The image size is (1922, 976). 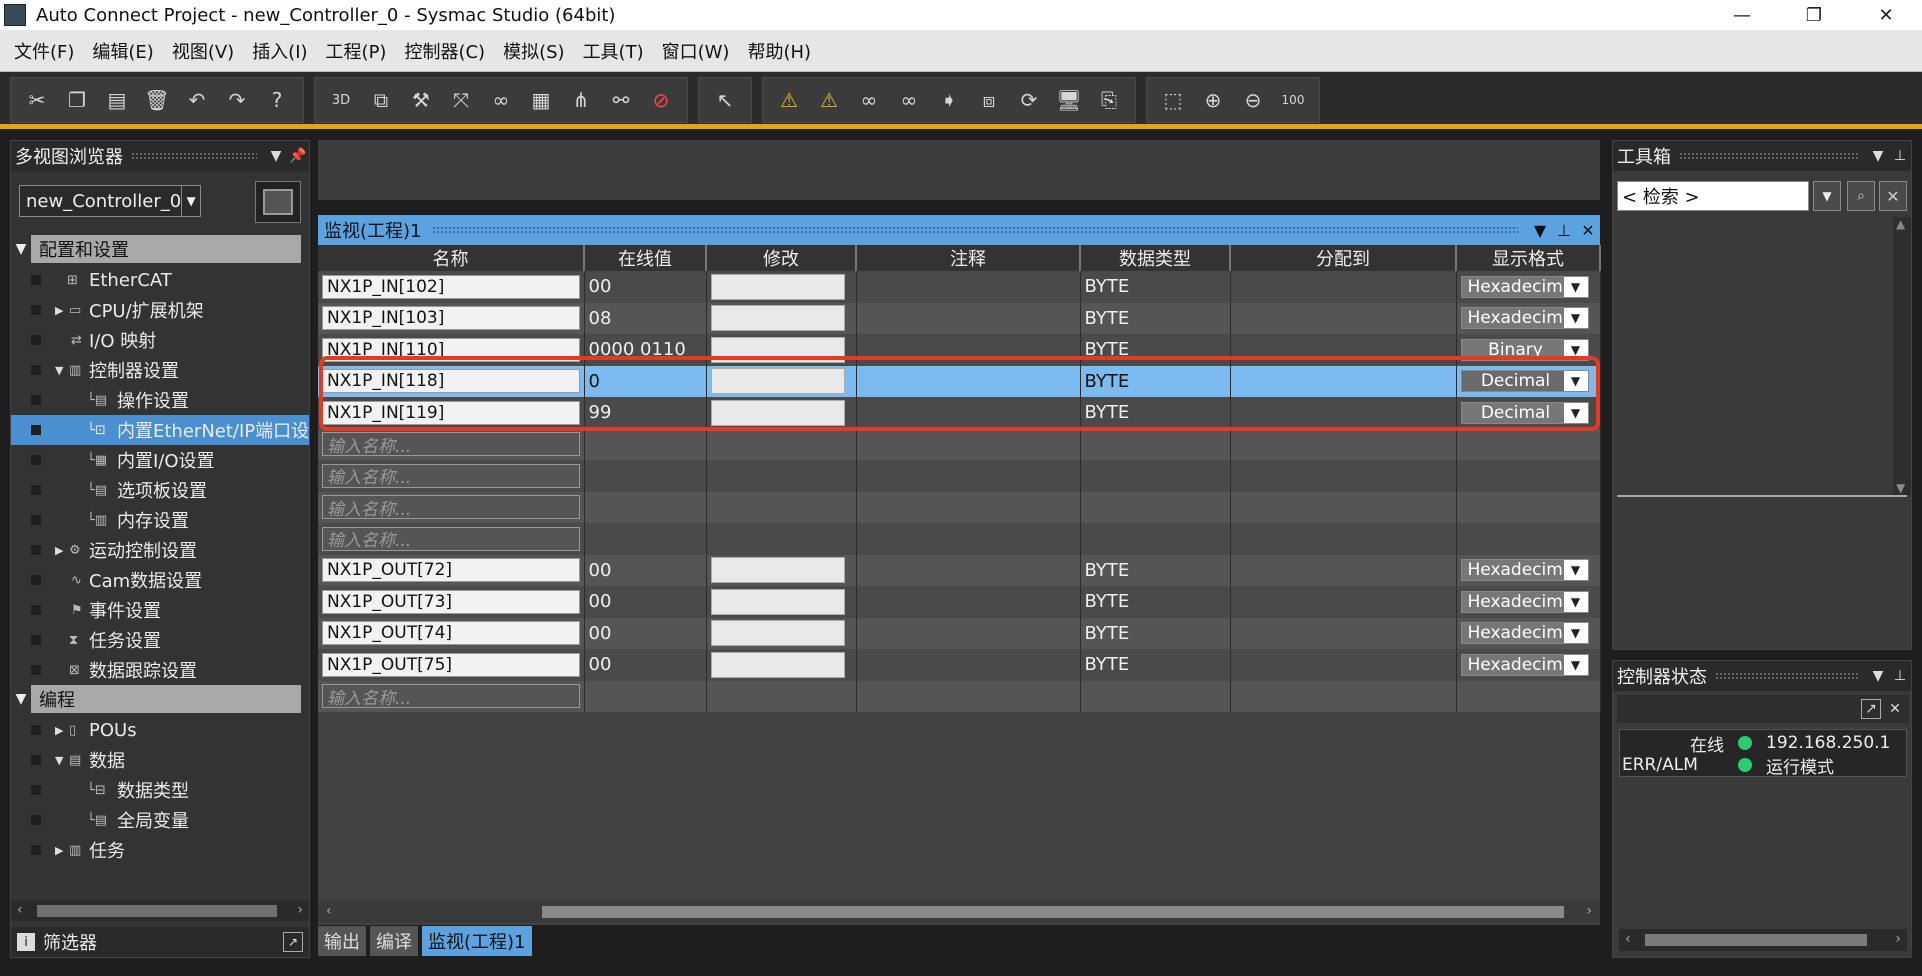 What do you see at coordinates (959, 570) in the screenshot?
I see `table-row: NX1P_OUT[72] 00 BYTE Hexadecimal▼` at bounding box center [959, 570].